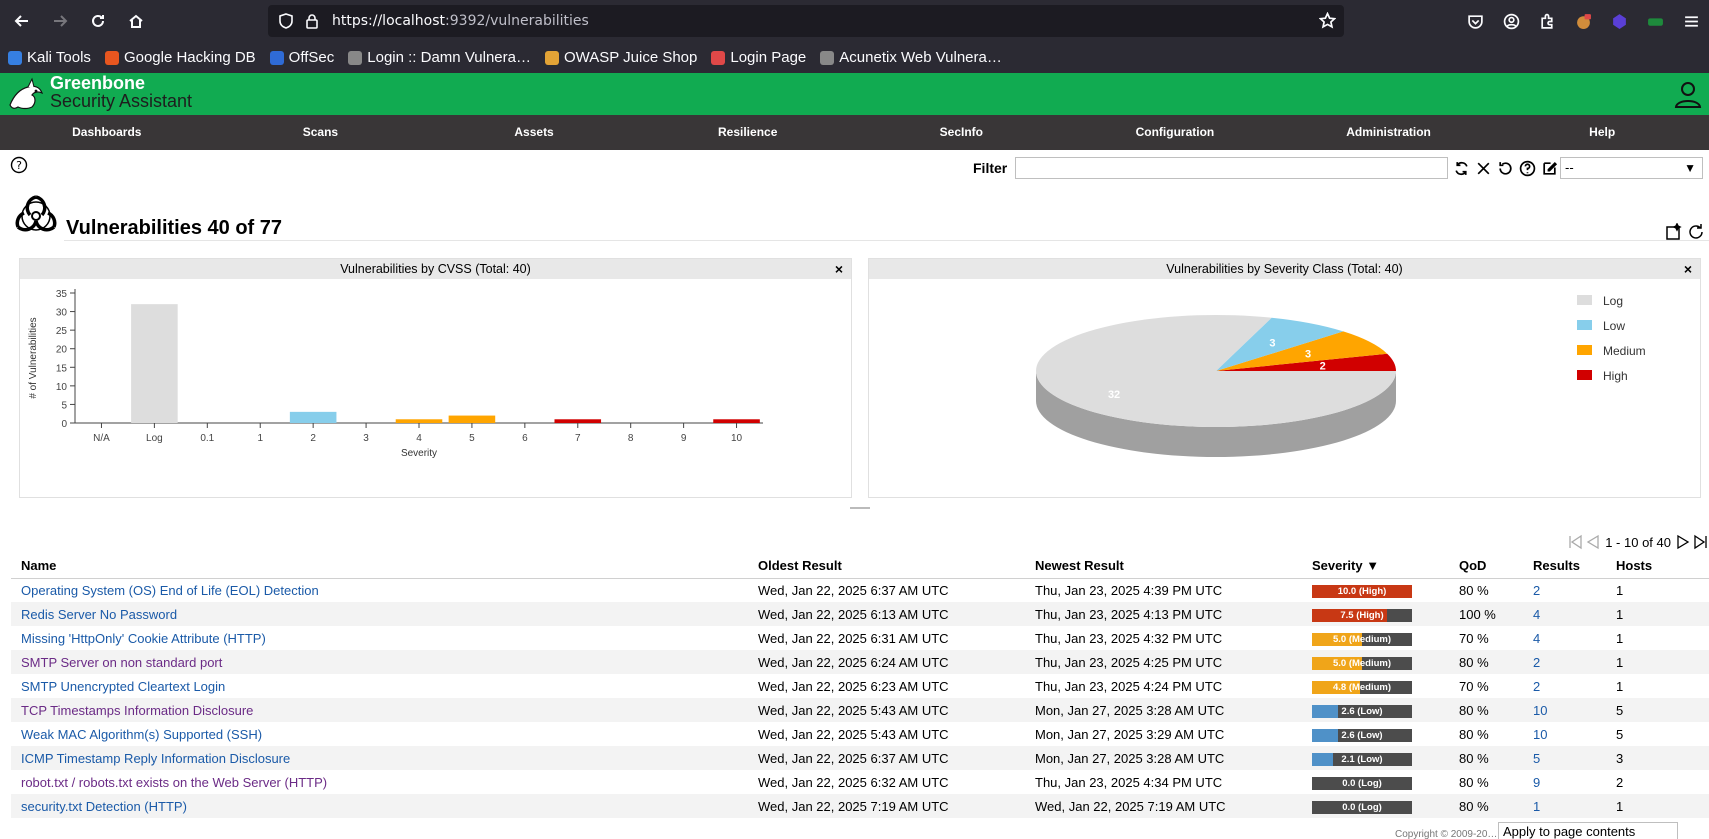 The width and height of the screenshot is (1709, 839). I want to click on menu-icon, so click(1691, 21).